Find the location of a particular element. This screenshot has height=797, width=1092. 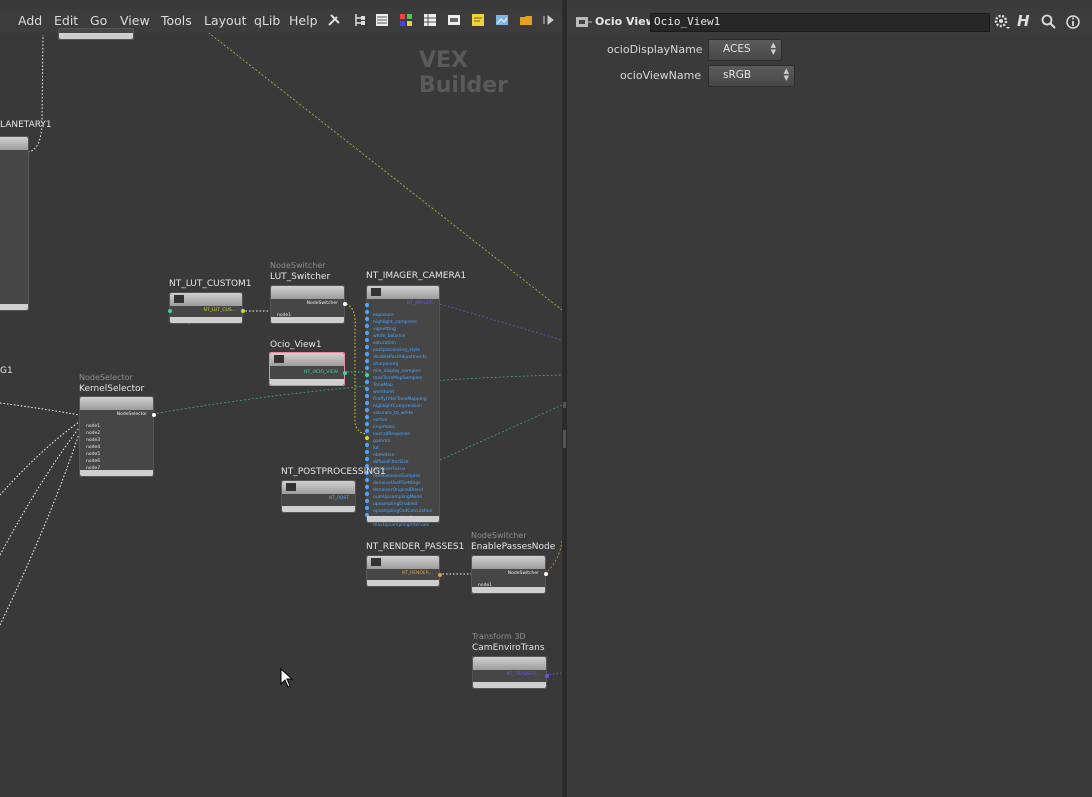

imager-pin-row: exposure NT_IMAGER is located at coordinates (402, 309).